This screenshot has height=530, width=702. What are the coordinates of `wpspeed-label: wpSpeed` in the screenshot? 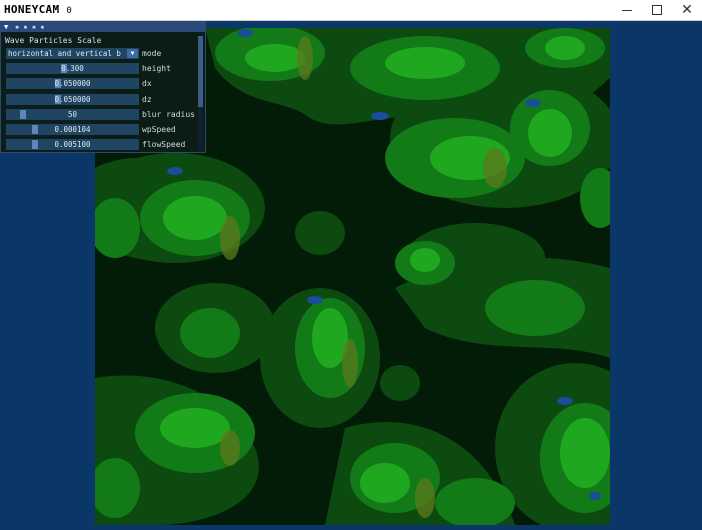 It's located at (159, 129).